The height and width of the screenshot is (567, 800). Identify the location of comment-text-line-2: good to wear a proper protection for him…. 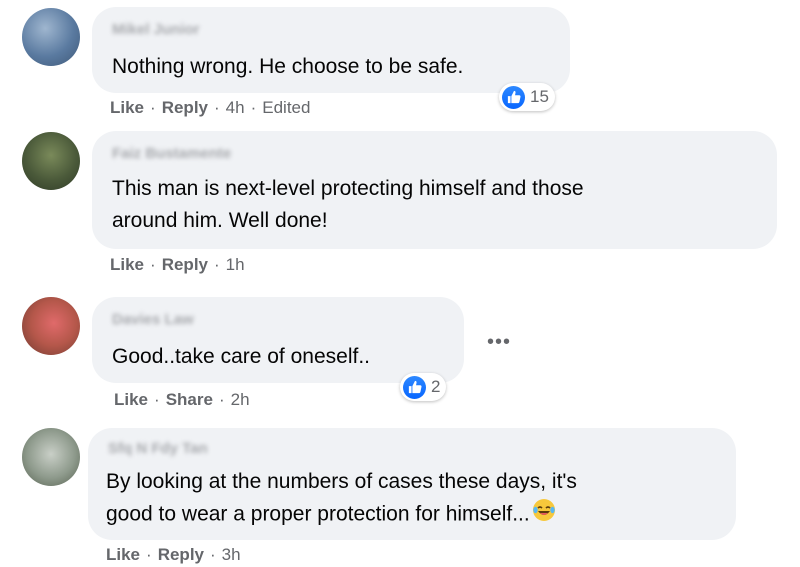
(331, 515).